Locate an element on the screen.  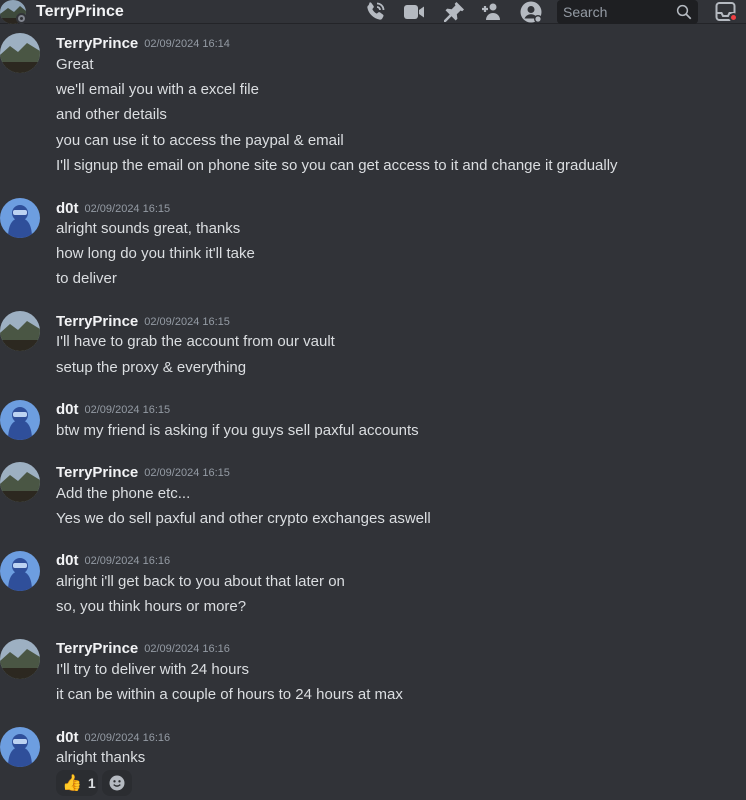
add-friends-icon is located at coordinates (492, 12).